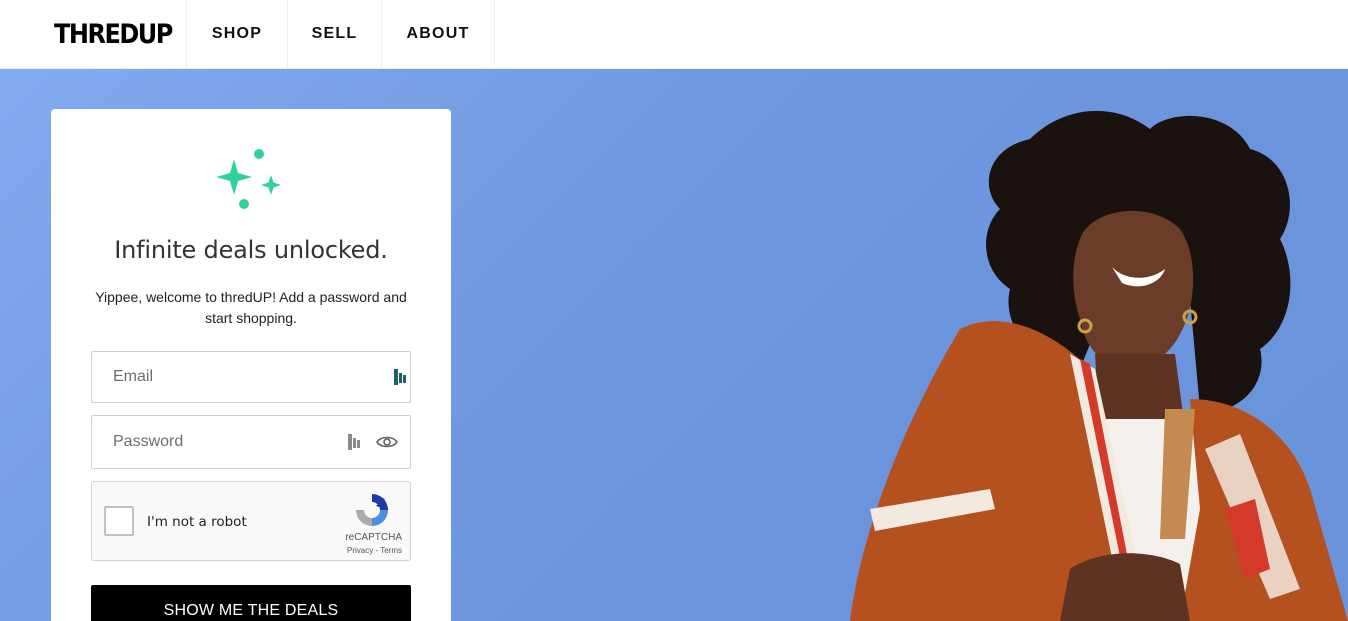  What do you see at coordinates (387, 442) in the screenshot?
I see `eye-icon` at bounding box center [387, 442].